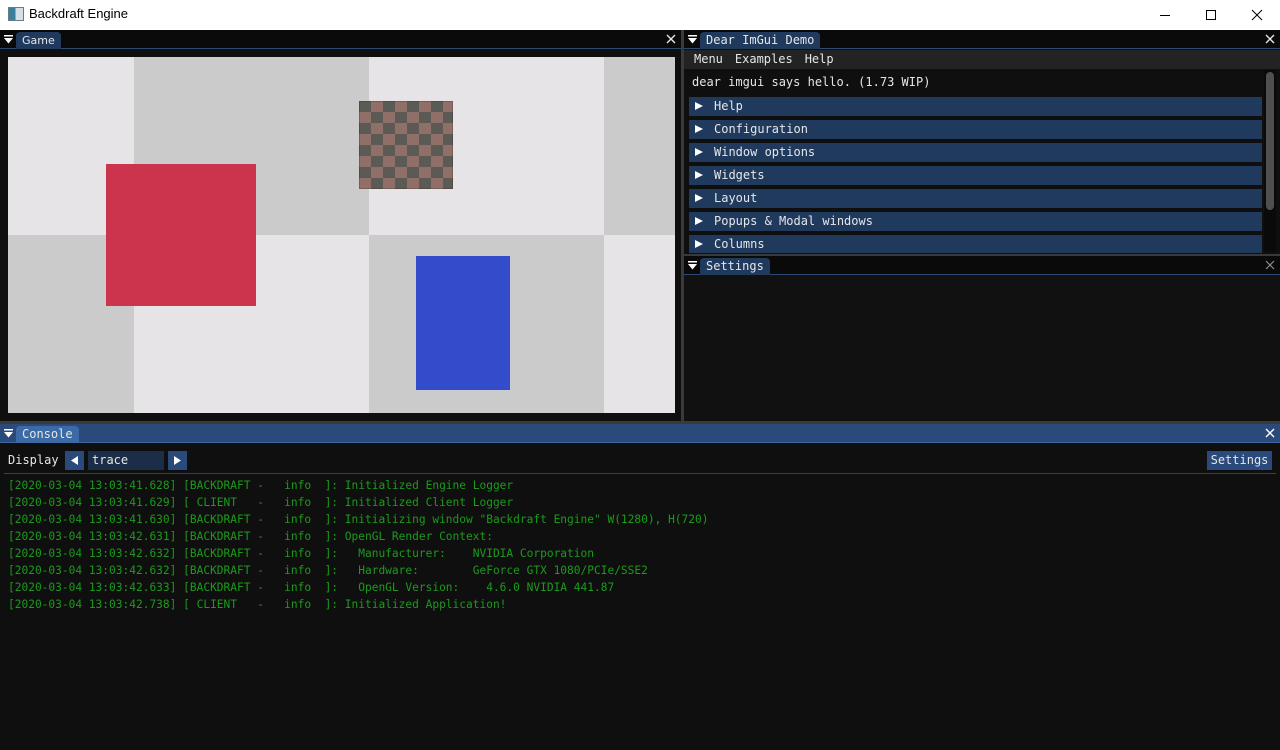 The height and width of the screenshot is (750, 1280). I want to click on app-icon, so click(16, 14).